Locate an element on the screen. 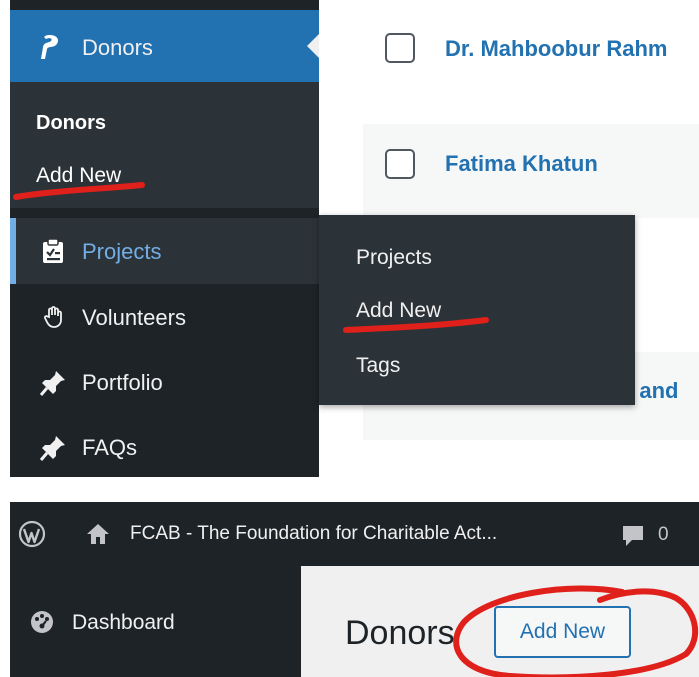  list-item is located at coordinates (531, 458).